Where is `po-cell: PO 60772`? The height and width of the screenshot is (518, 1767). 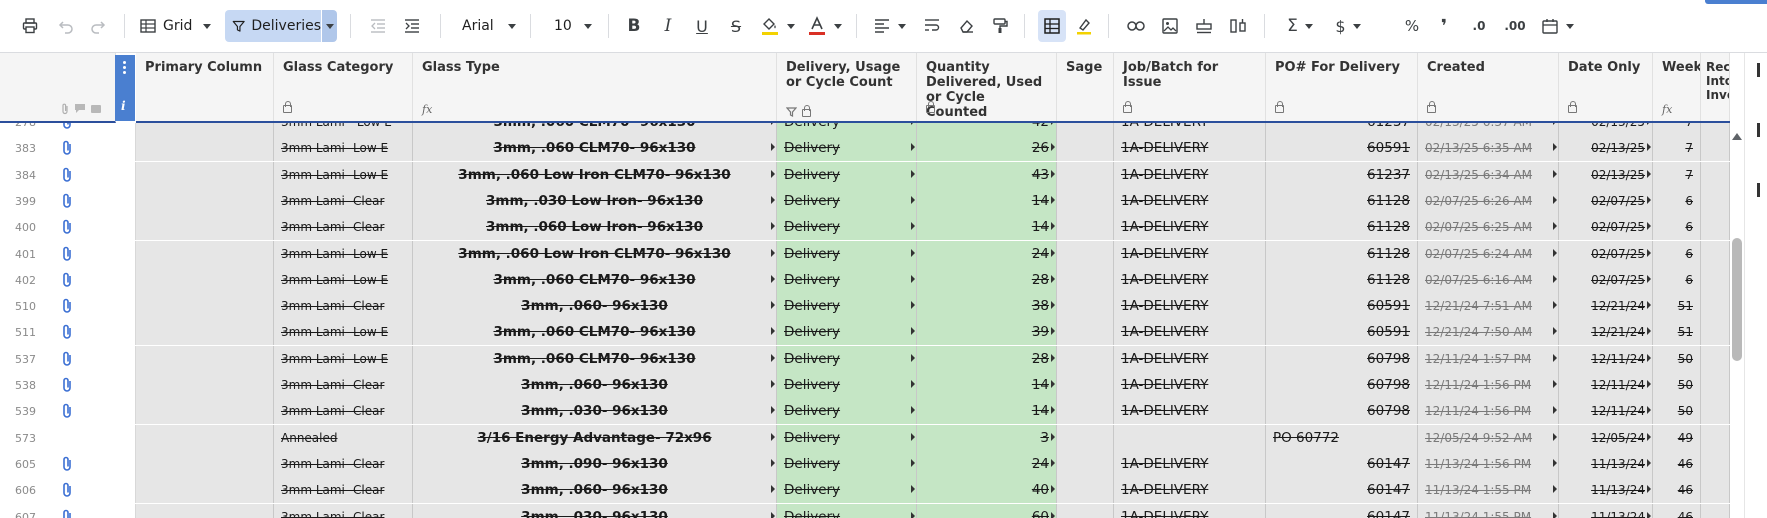
po-cell: PO 60772 is located at coordinates (1342, 437).